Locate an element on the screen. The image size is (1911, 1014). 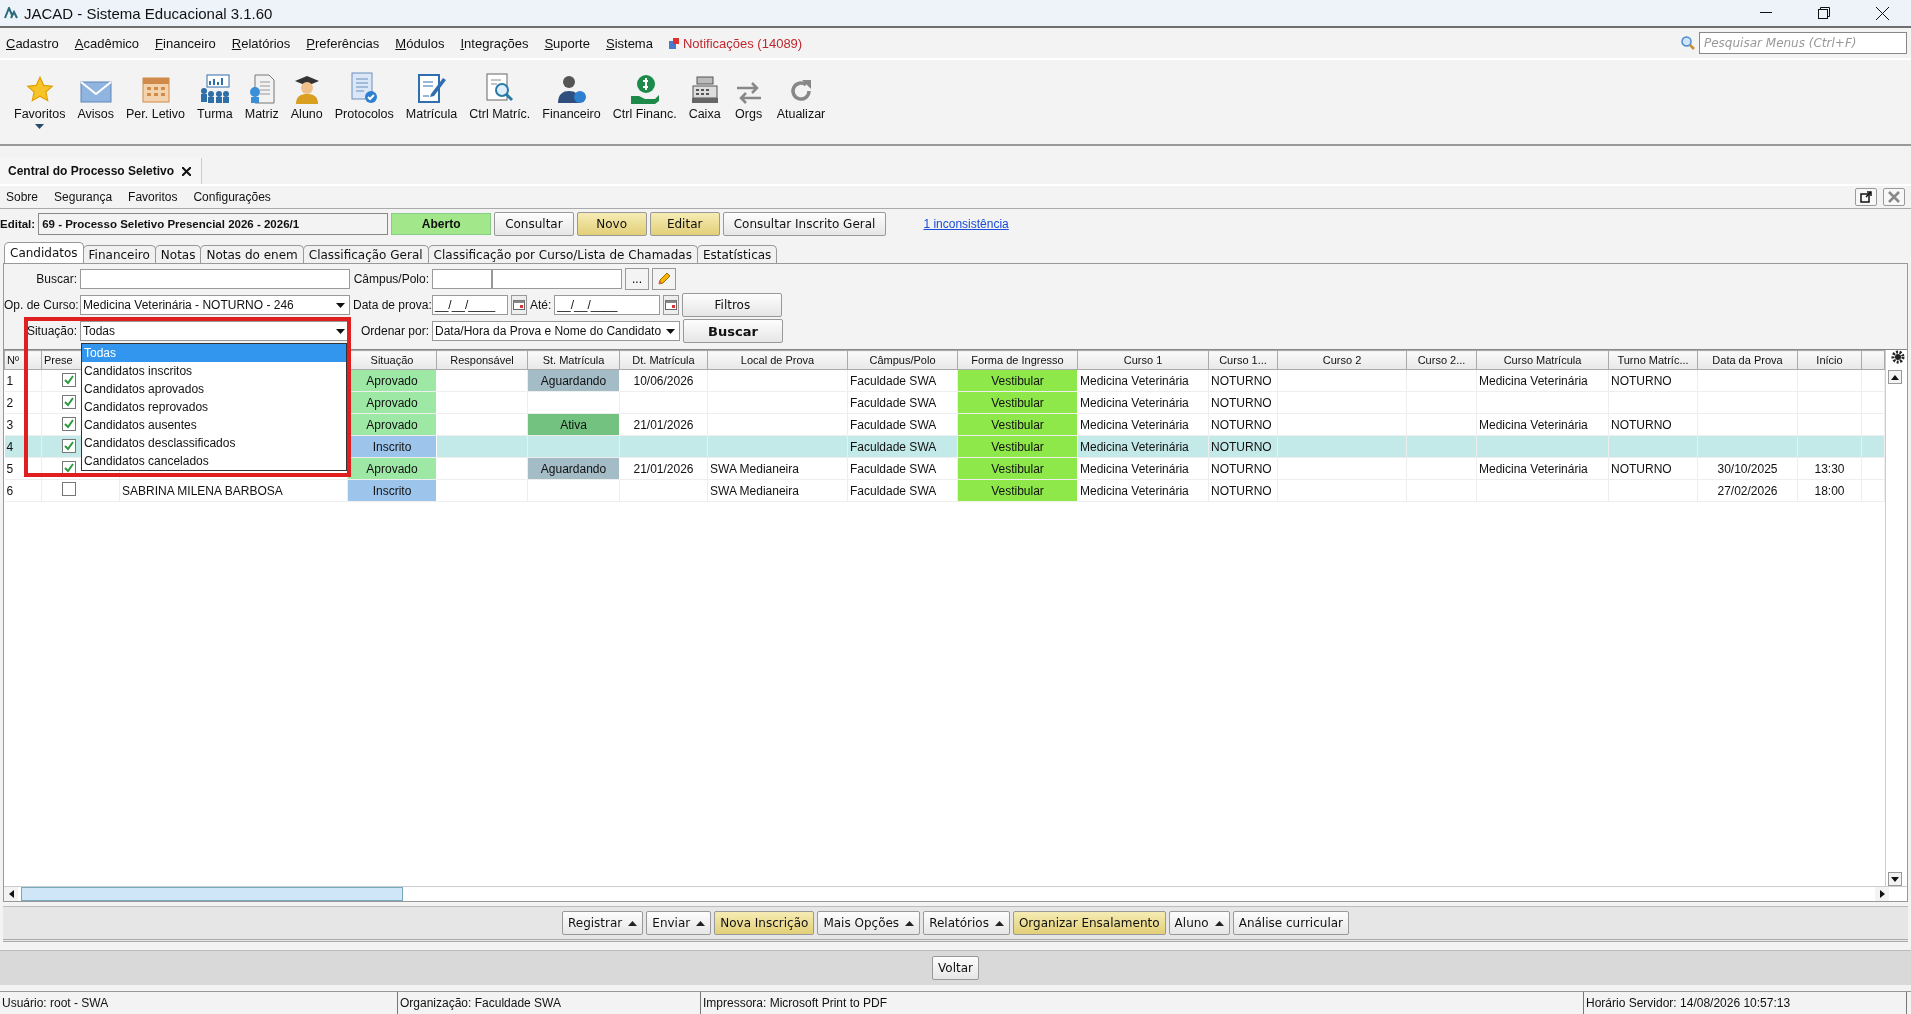
column-header: Curso 1 is located at coordinates (1143, 360).